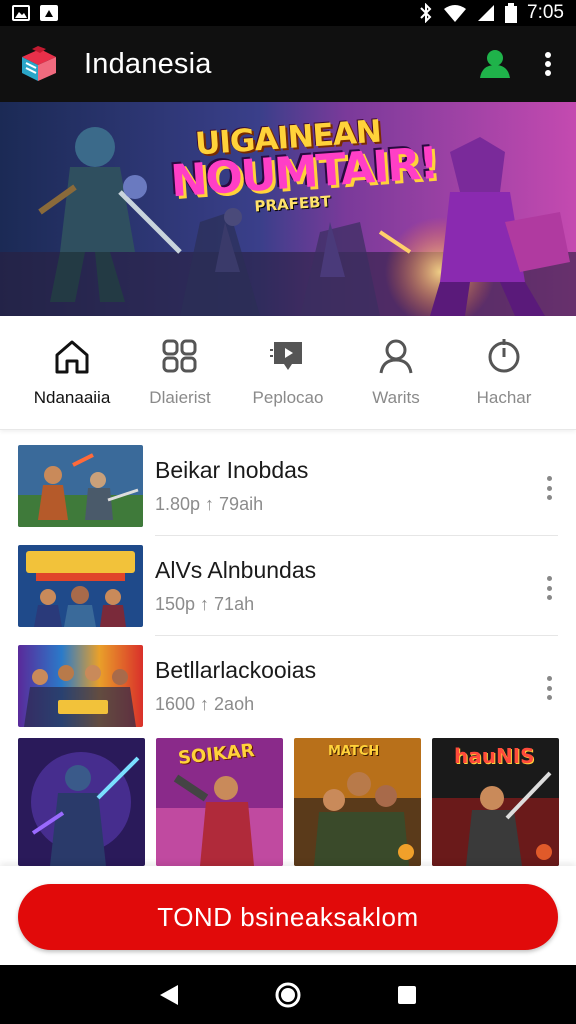 The image size is (576, 1024). What do you see at coordinates (180, 397) in the screenshot?
I see `tab-categories-label: Dlaierist` at bounding box center [180, 397].